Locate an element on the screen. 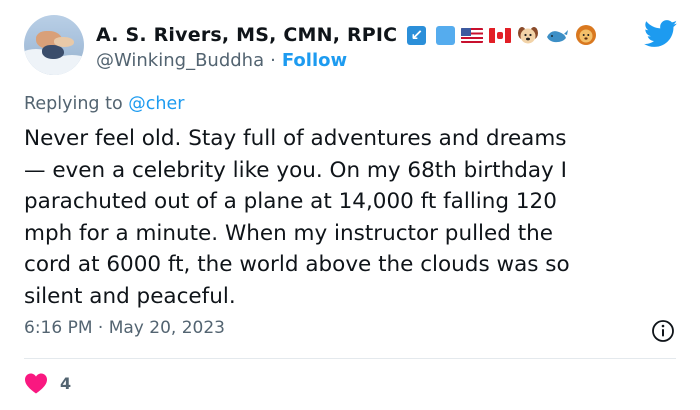  us-flag-icon is located at coordinates (472, 35).